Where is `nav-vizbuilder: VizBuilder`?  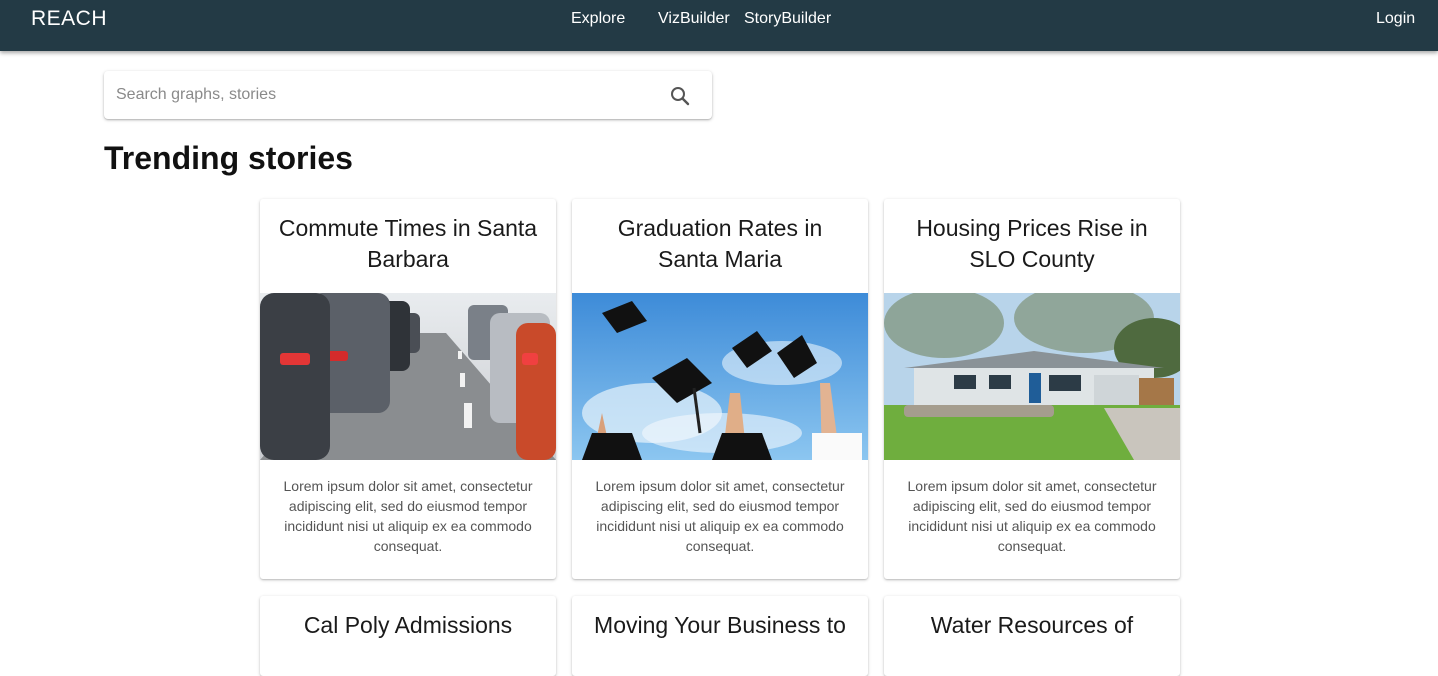
nav-vizbuilder: VizBuilder is located at coordinates (694, 19).